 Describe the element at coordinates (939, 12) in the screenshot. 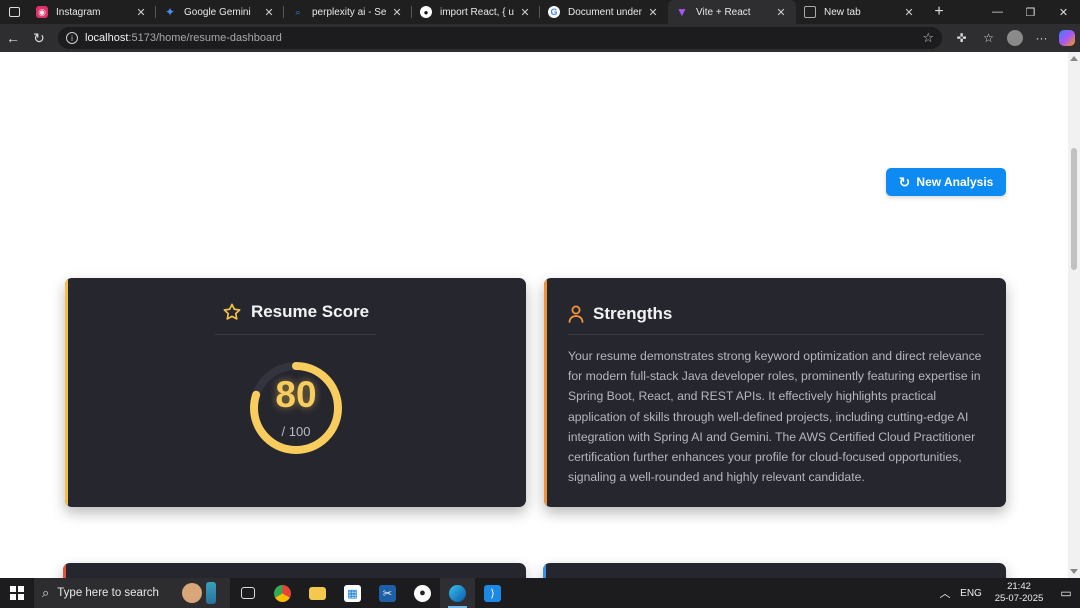

I see `new-tab-button: +` at that location.